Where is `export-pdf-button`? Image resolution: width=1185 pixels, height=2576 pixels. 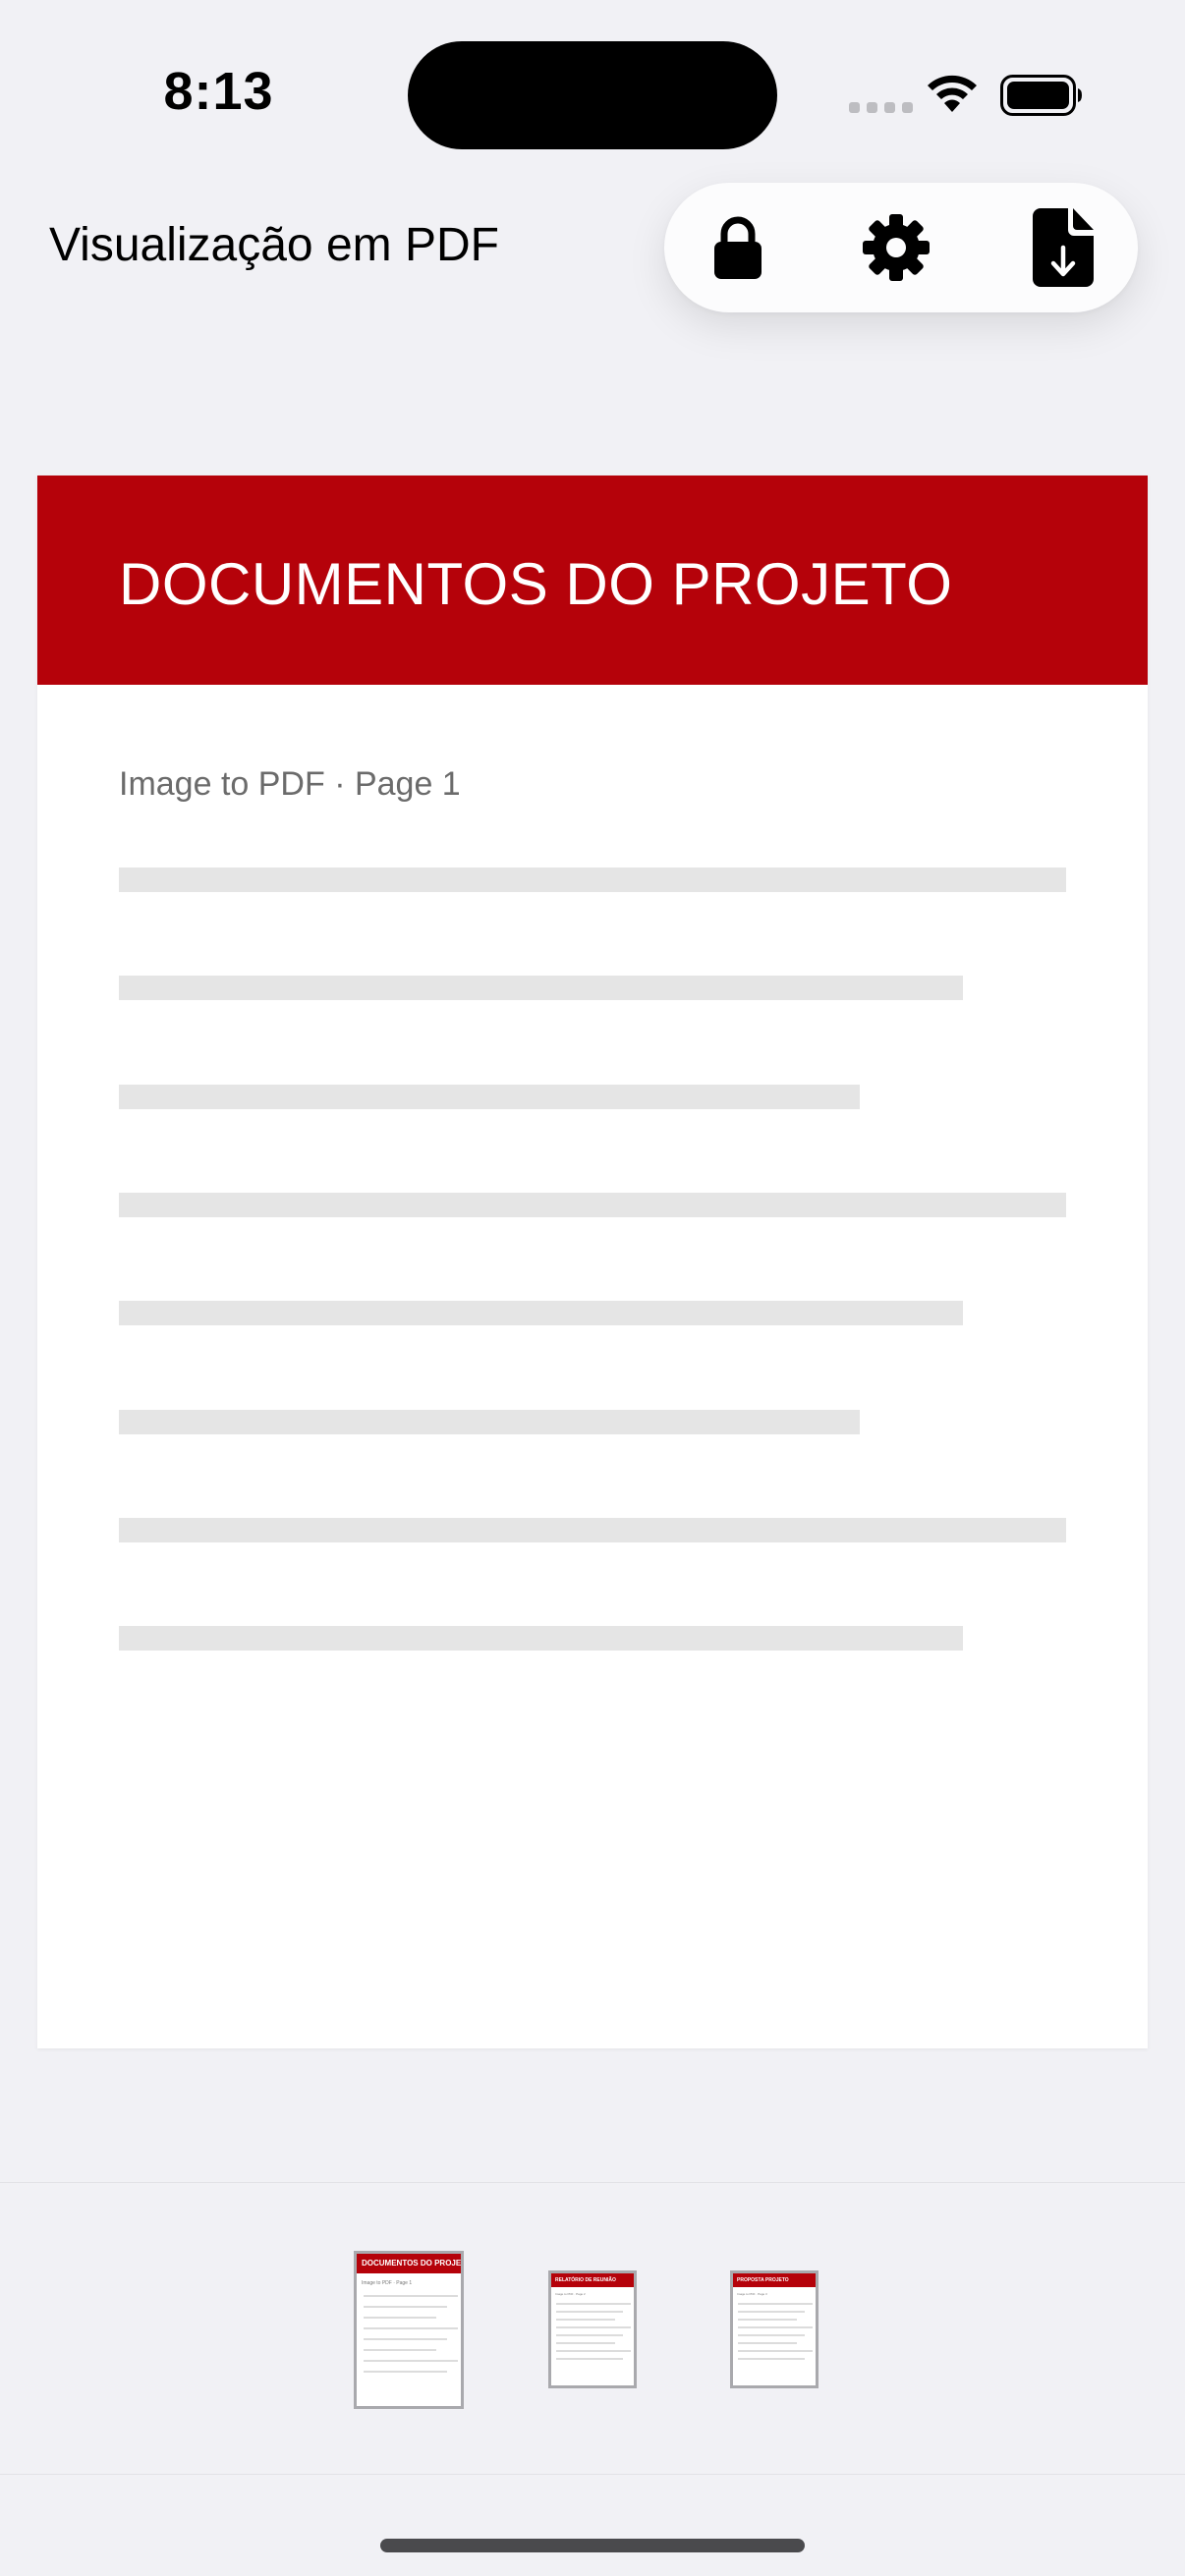 export-pdf-button is located at coordinates (1063, 247).